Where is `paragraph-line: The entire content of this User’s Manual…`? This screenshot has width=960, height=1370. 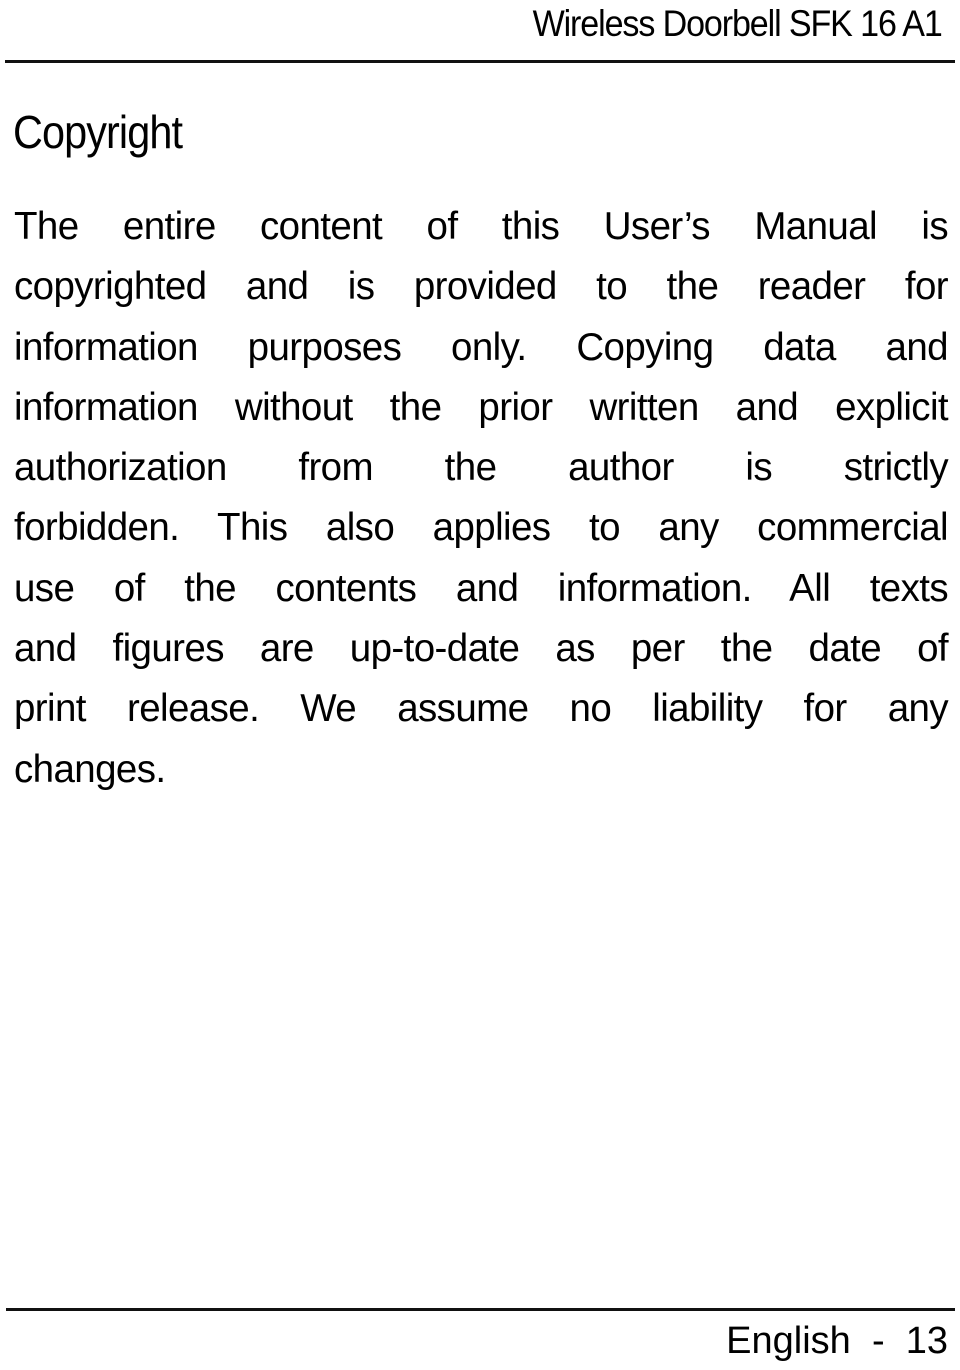
paragraph-line: The entire content of this User’s Manual… is located at coordinates (481, 226).